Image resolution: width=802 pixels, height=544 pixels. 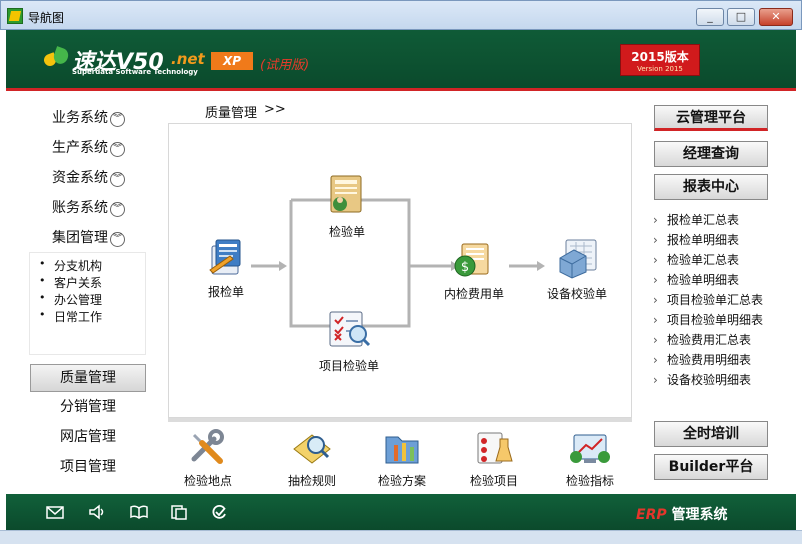 What do you see at coordinates (401, 537) in the screenshot?
I see `status-bar` at bounding box center [401, 537].